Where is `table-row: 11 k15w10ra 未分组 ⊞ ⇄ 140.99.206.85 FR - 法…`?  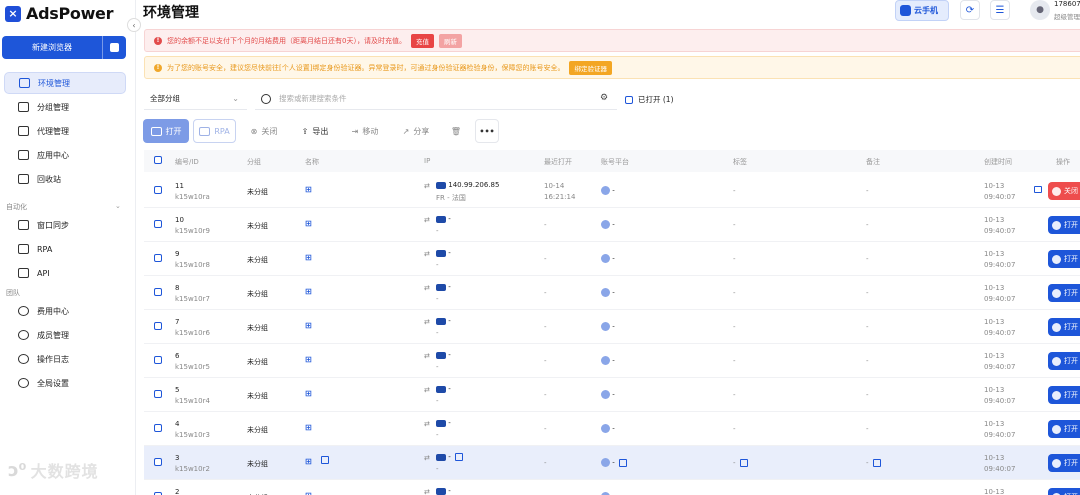
table-row: 11 k15w10ra 未分组 ⊞ ⇄ 140.99.206.85 FR - 法… is located at coordinates (612, 191).